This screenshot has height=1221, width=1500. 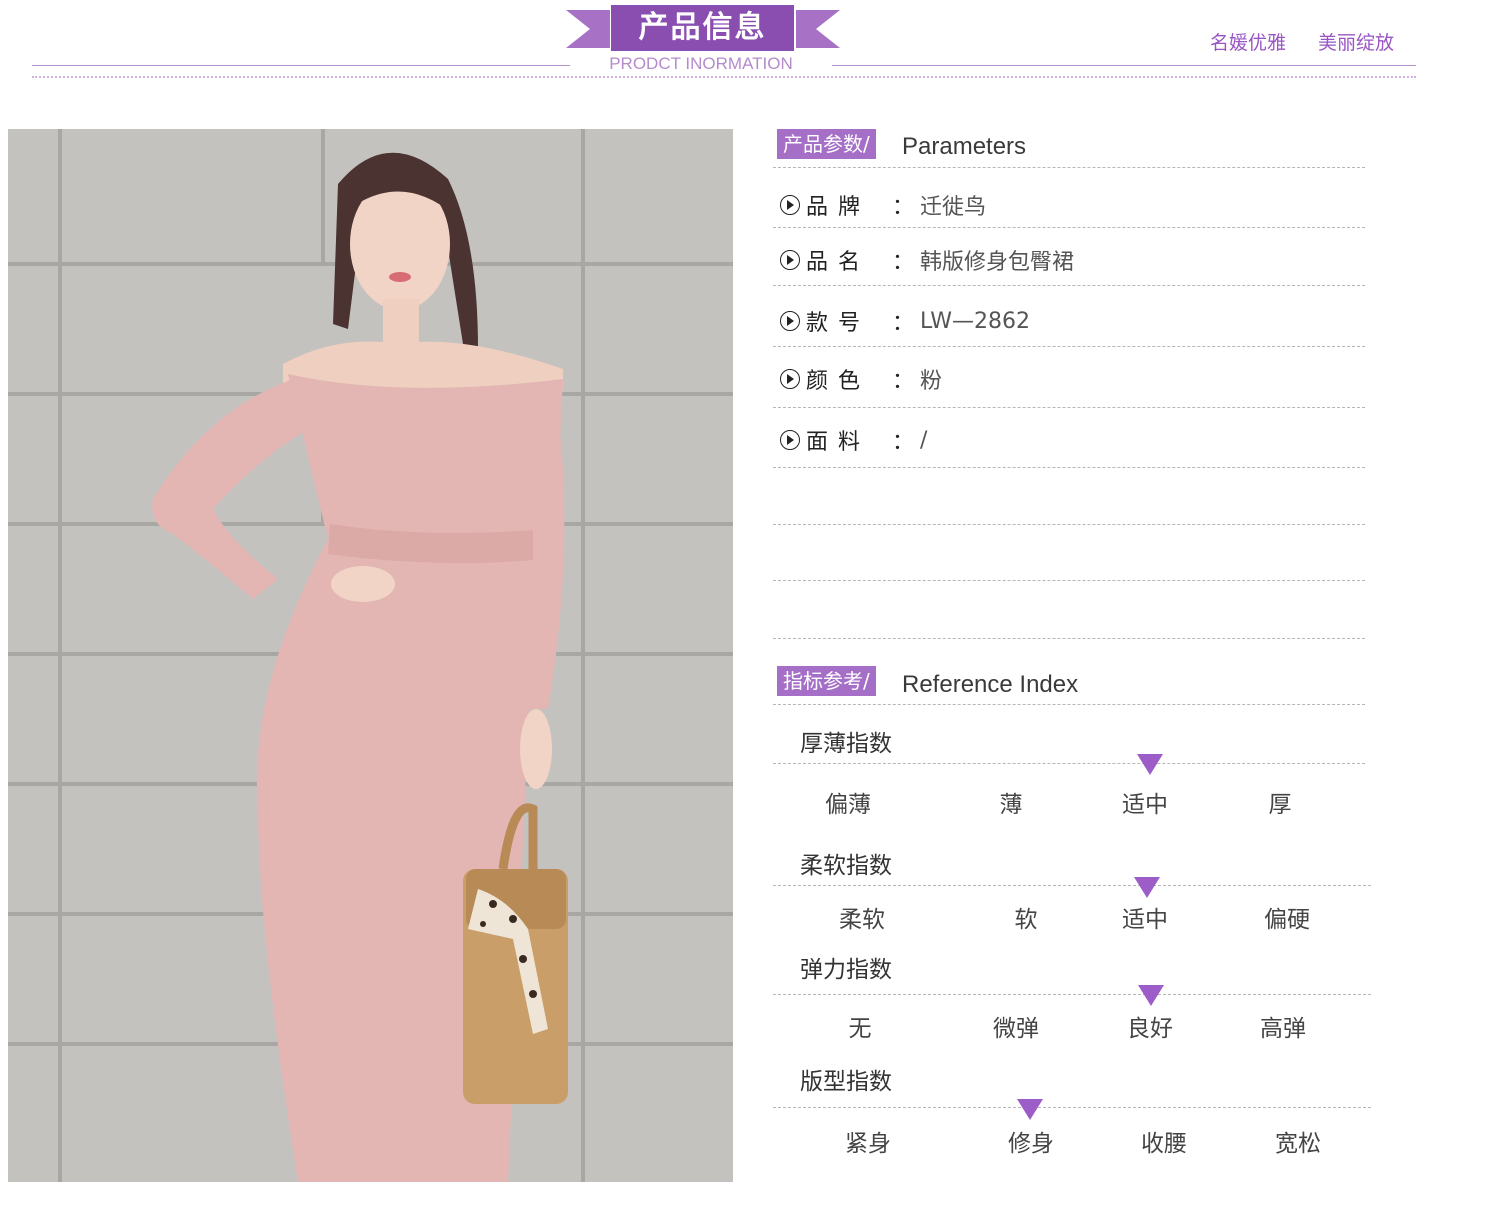 I want to click on param-label: 颜色, so click(x=838, y=381).